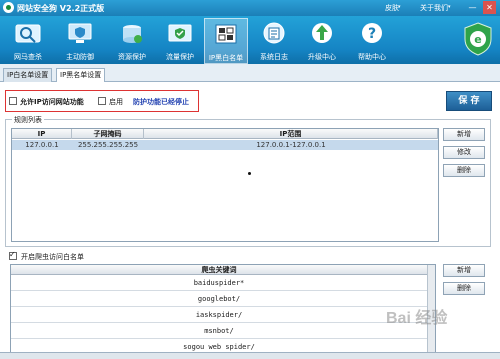  Describe the element at coordinates (322, 33) in the screenshot. I see `upgrade-icon` at that location.